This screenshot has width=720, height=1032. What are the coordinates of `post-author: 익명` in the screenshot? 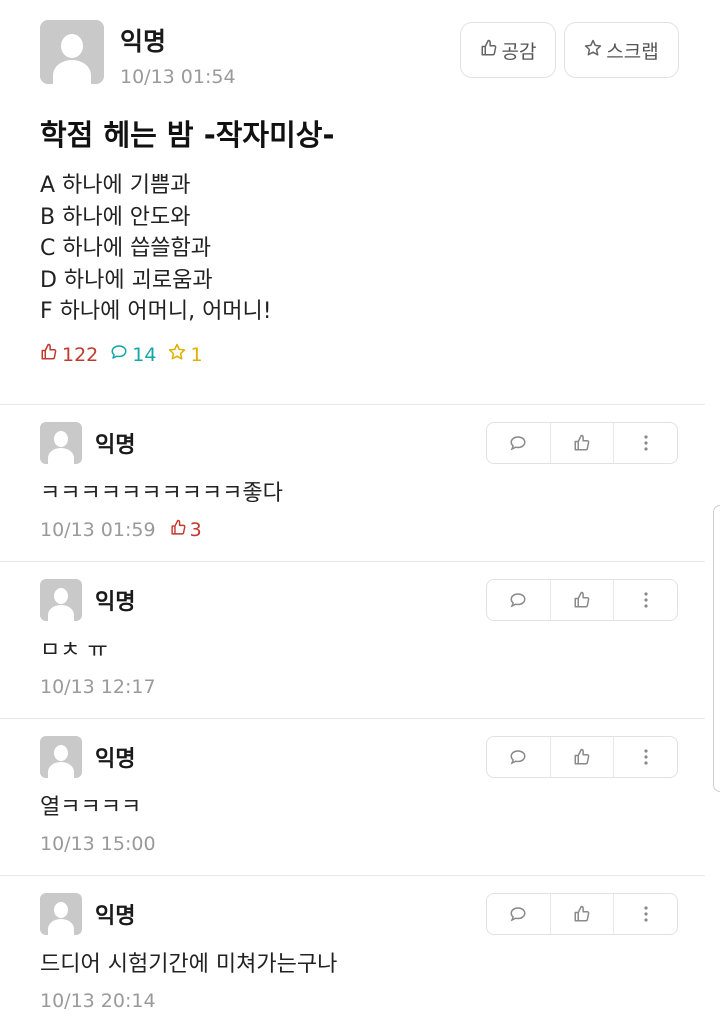 It's located at (143, 41).